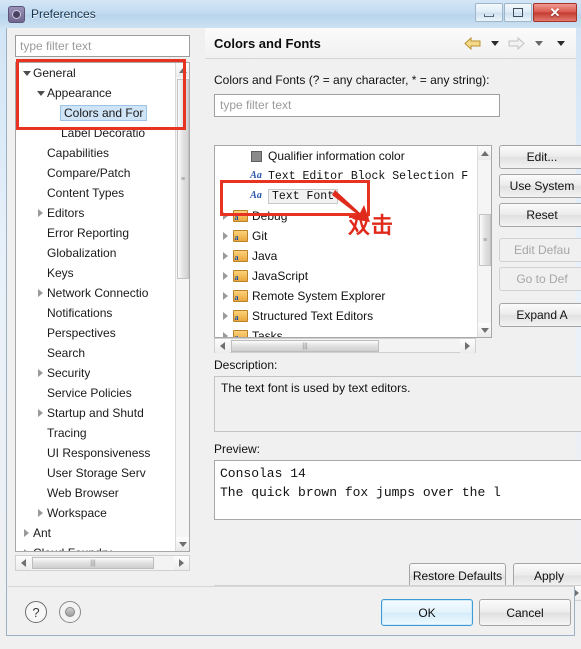 The width and height of the screenshot is (581, 649). I want to click on sidebar-item-ant: Ant, so click(96, 533).